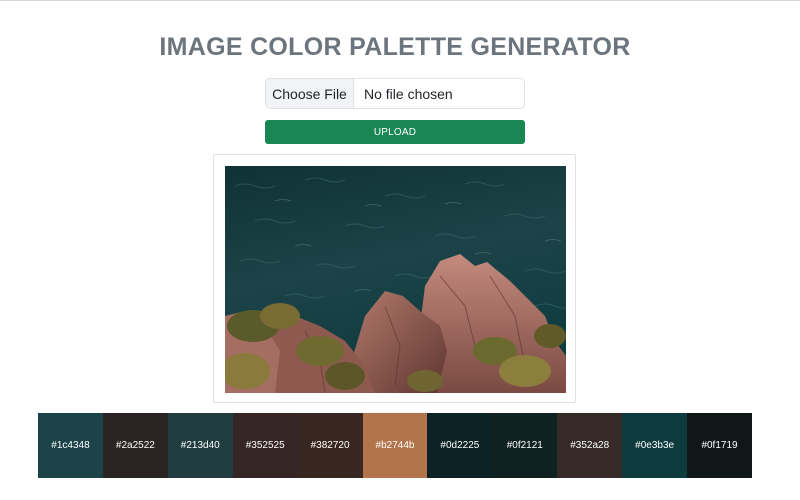  What do you see at coordinates (408, 93) in the screenshot?
I see `file-status-text: No file chosen` at bounding box center [408, 93].